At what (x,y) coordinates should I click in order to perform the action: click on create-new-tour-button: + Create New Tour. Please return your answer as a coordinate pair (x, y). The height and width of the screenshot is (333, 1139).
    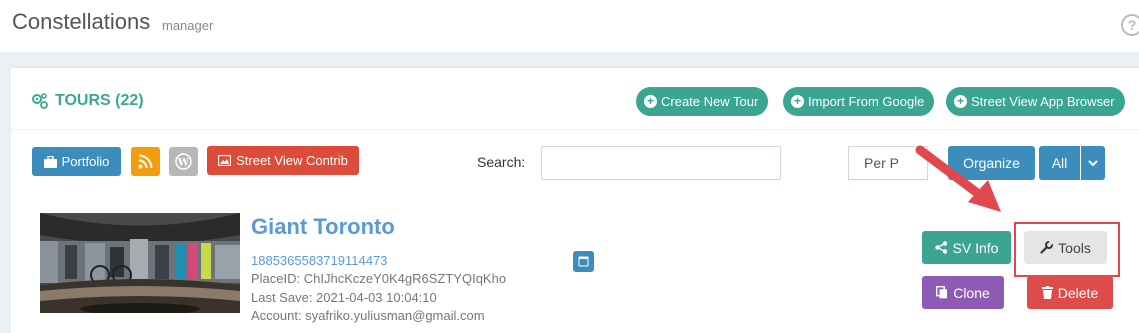
    Looking at the image, I should click on (702, 101).